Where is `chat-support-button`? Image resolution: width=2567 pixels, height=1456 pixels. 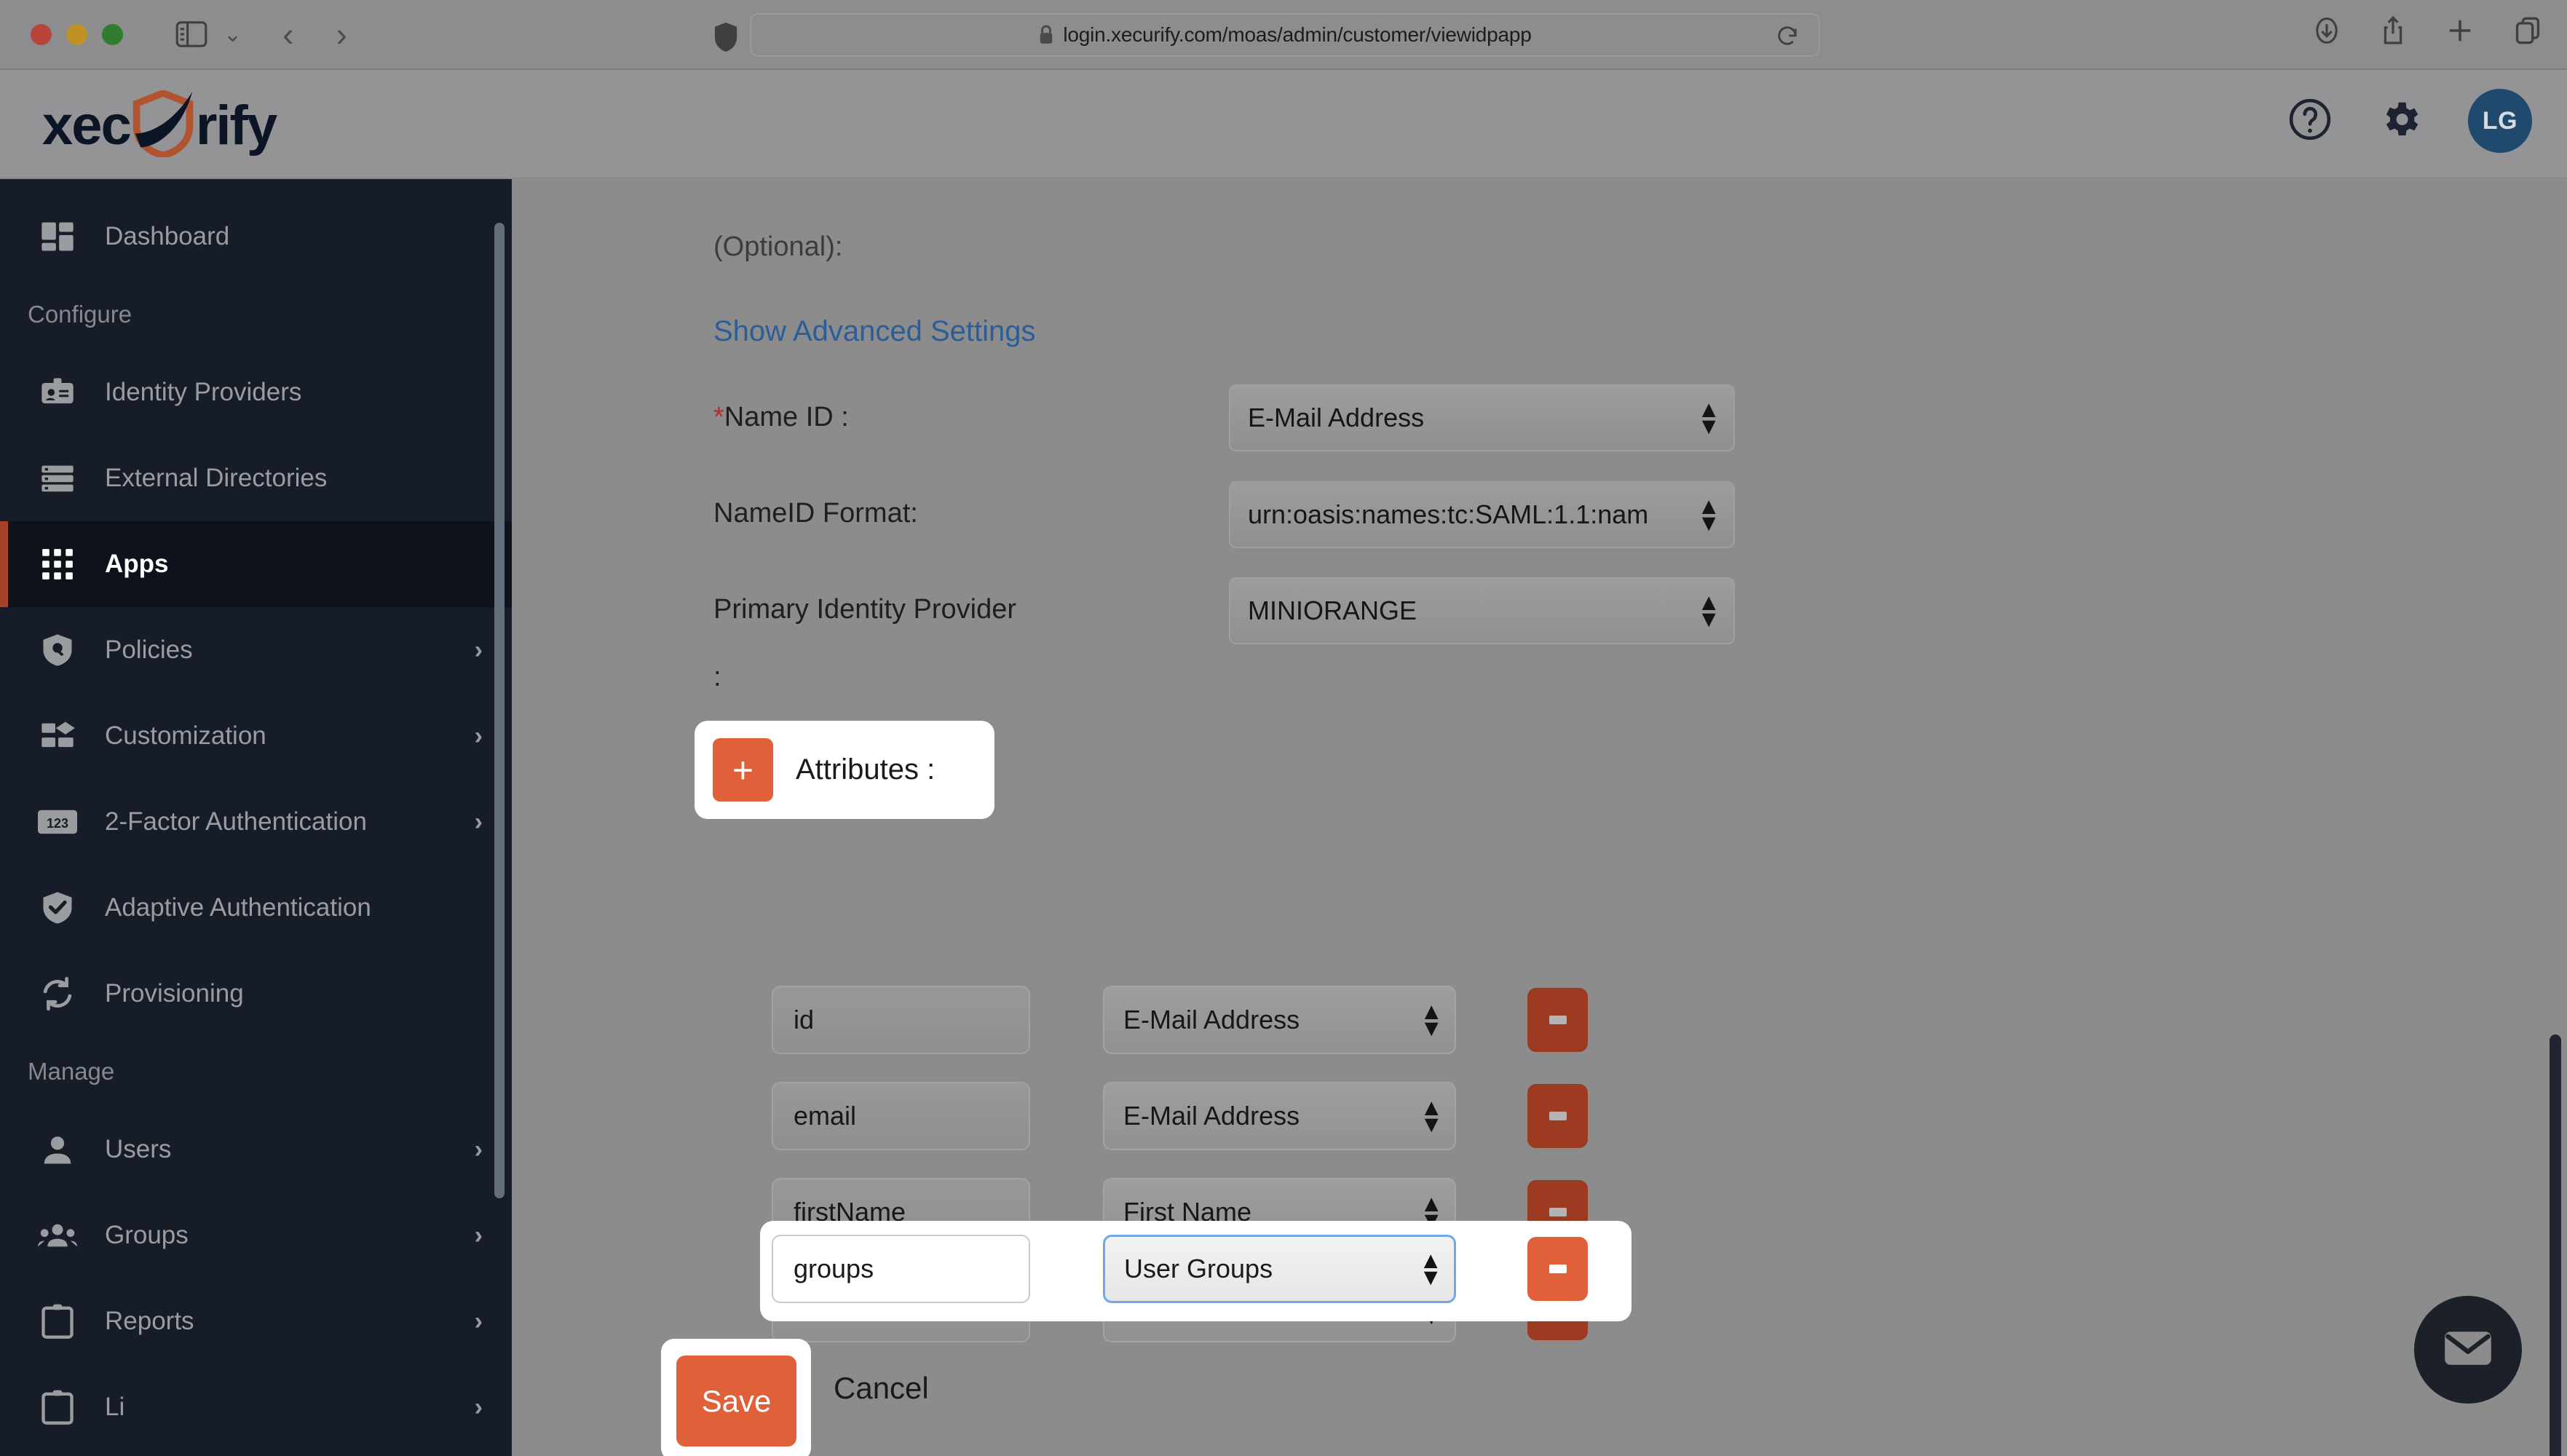
chat-support-button is located at coordinates (2468, 1350).